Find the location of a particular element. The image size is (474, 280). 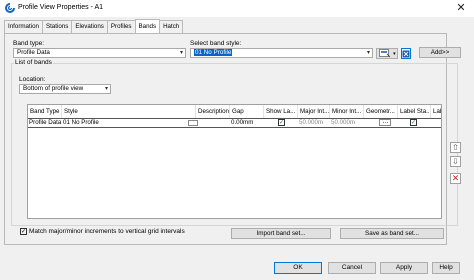

location-label: Location: is located at coordinates (32, 79).